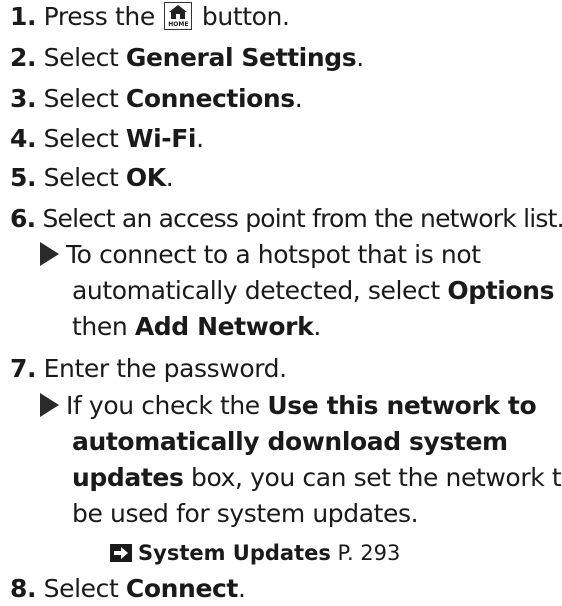 The width and height of the screenshot is (562, 606). I want to click on step-number: 5., so click(23, 177).